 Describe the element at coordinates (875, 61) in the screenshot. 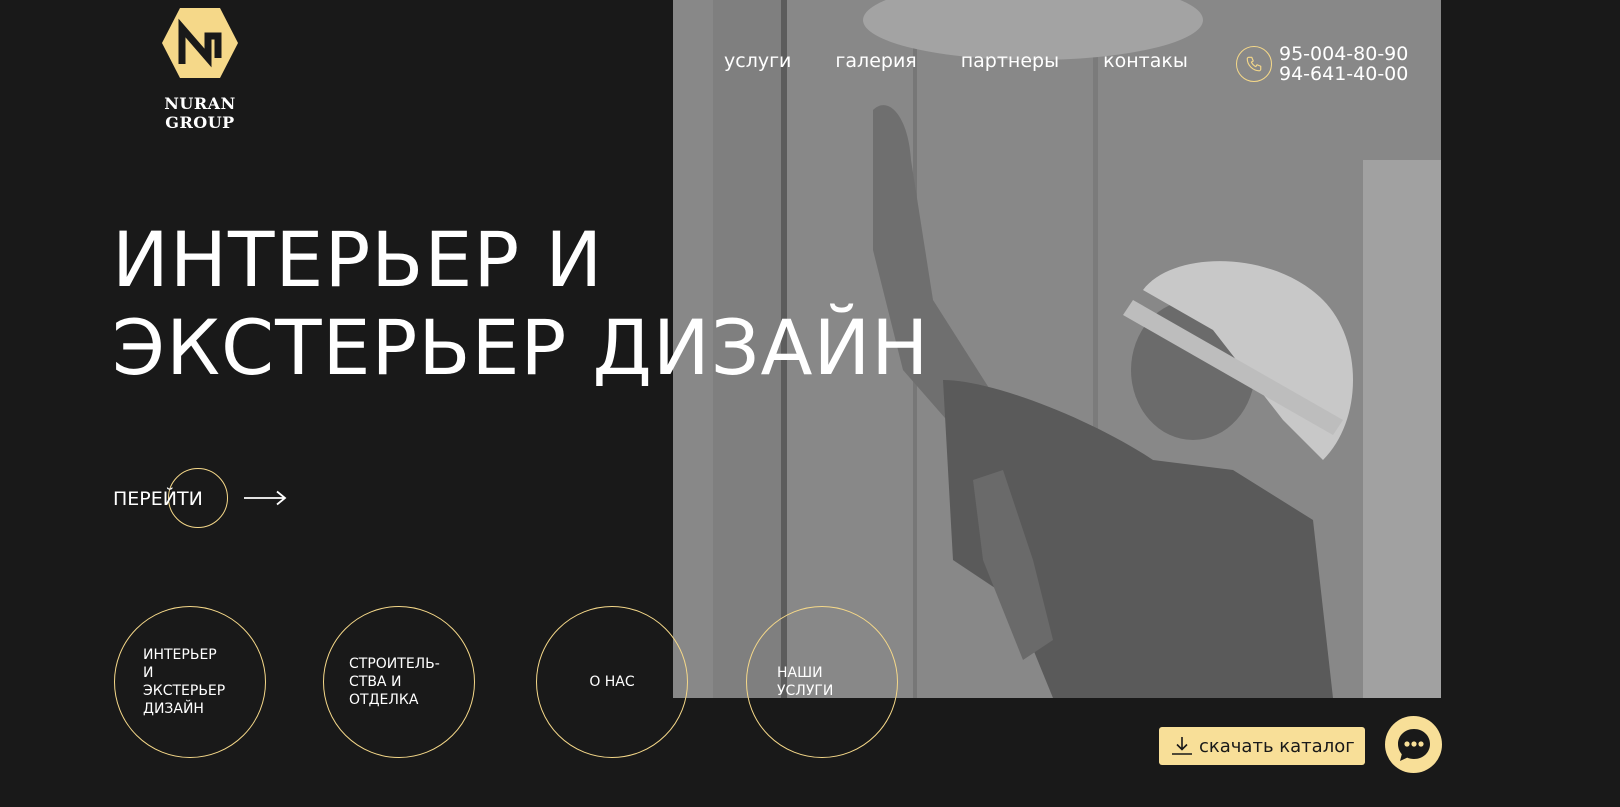

I see `nav-item-gallery: галерия` at that location.